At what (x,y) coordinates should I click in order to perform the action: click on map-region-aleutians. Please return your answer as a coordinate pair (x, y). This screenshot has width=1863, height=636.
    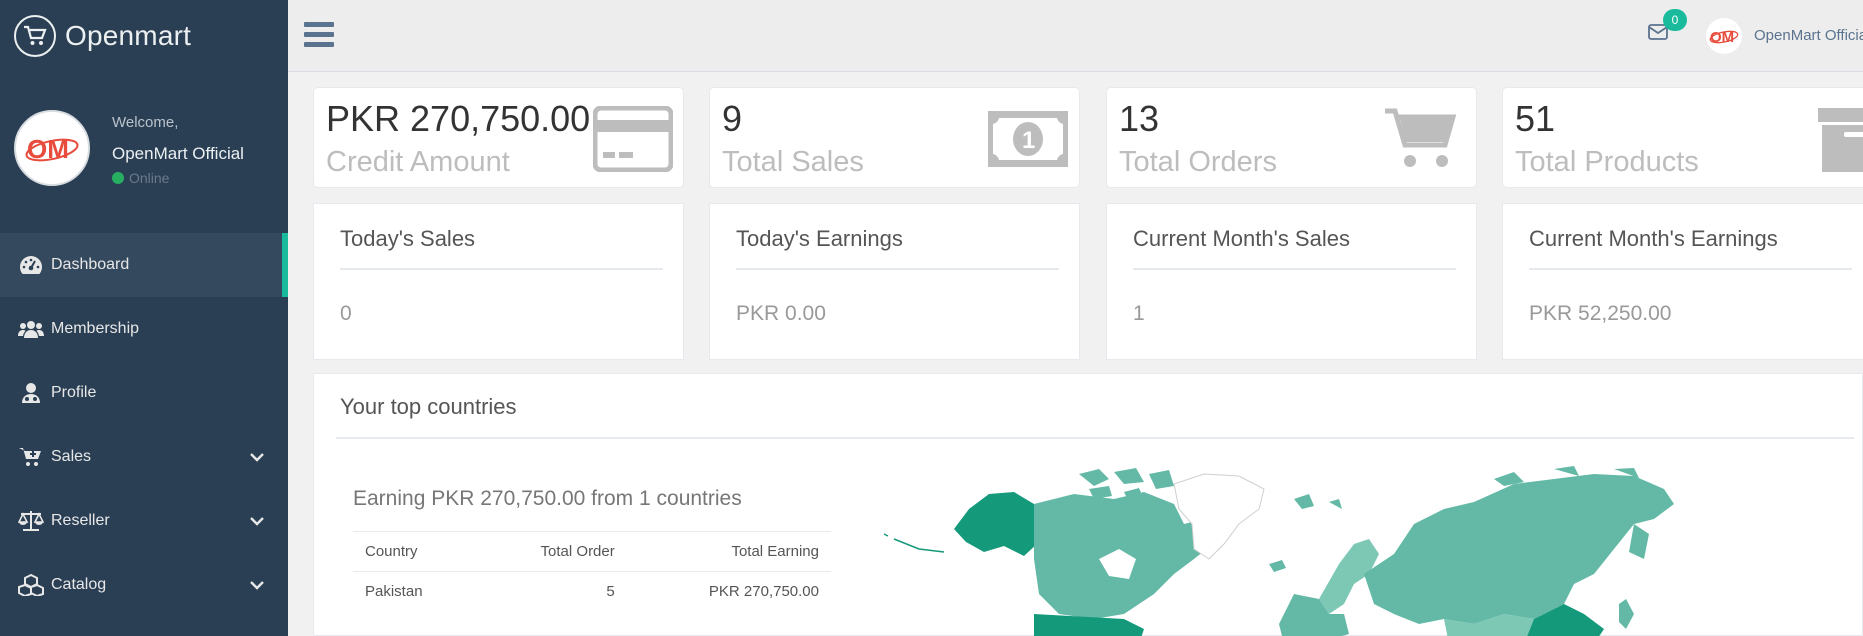
    Looking at the image, I should click on (914, 543).